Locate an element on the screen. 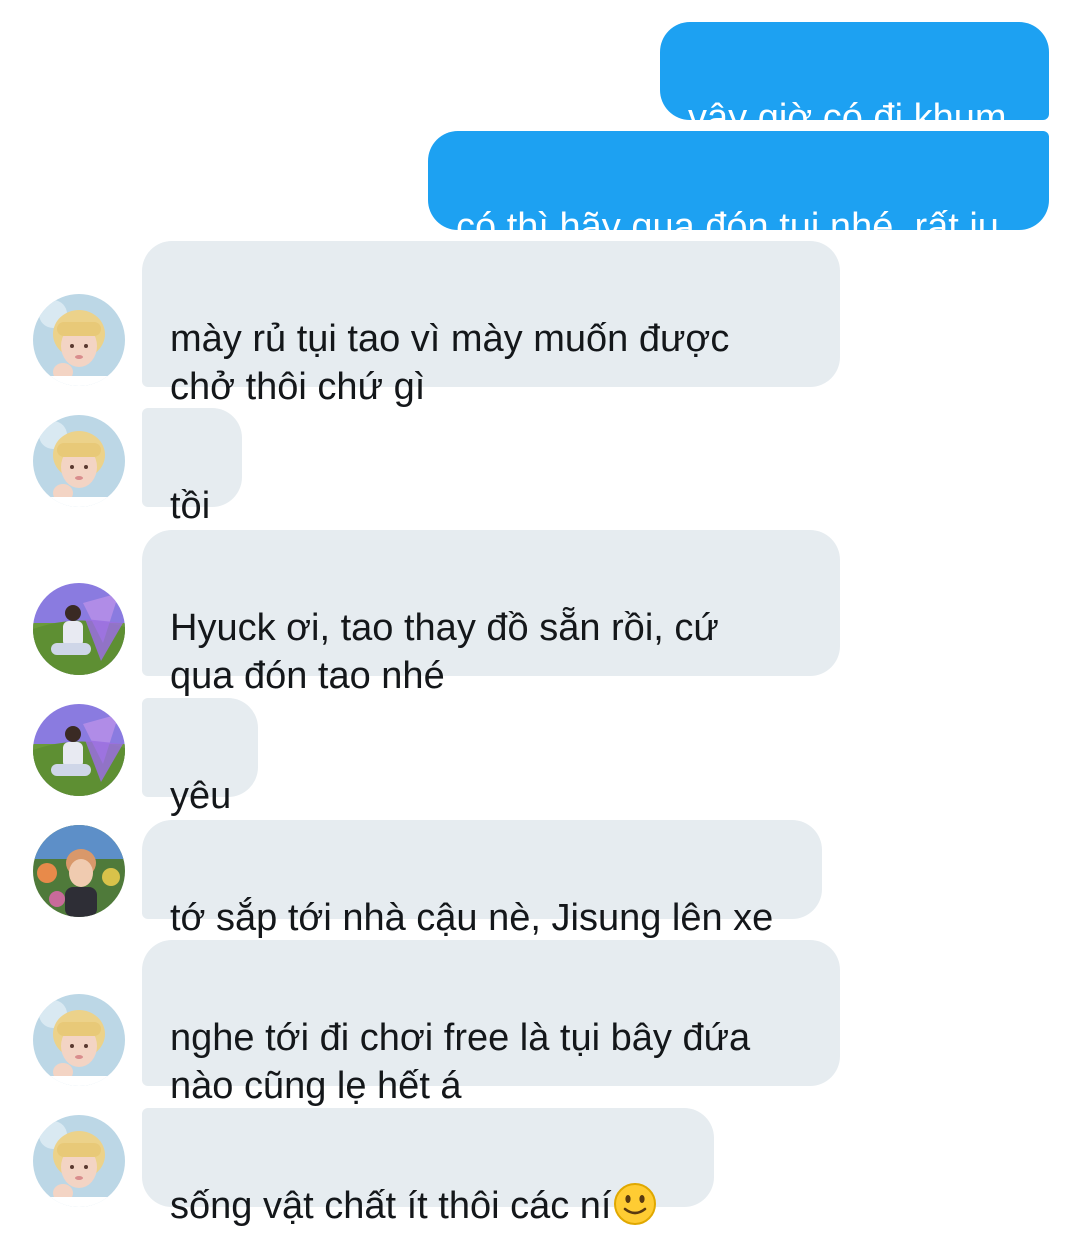 The width and height of the screenshot is (1080, 1243). message-text: yêu is located at coordinates (201, 796).